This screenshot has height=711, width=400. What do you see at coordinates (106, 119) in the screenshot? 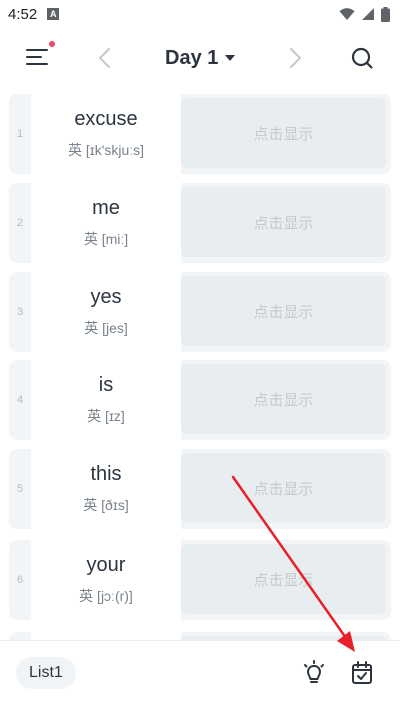
I see `word-text: excuse` at bounding box center [106, 119].